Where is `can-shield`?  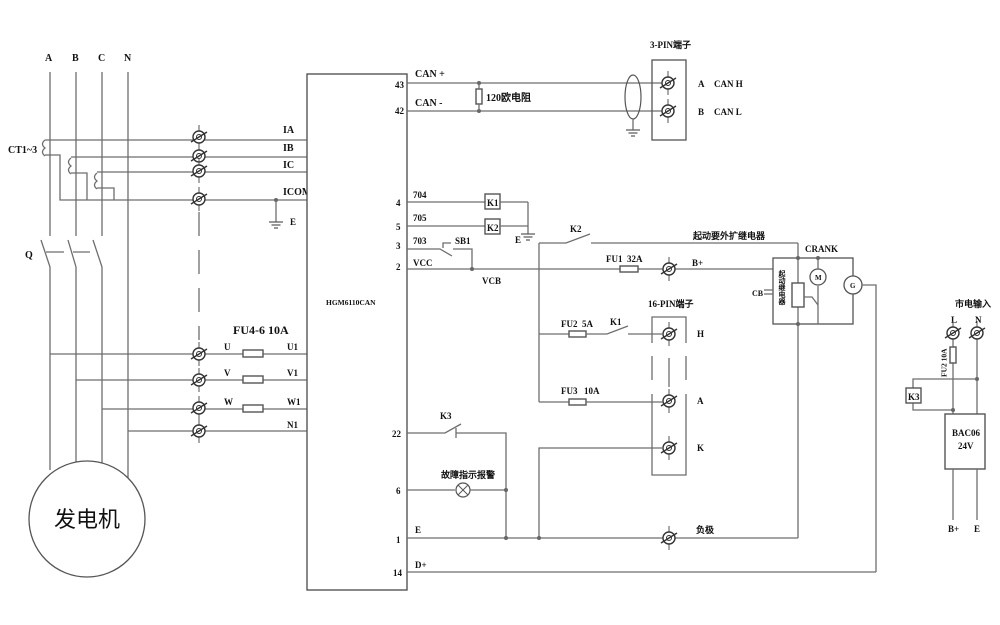 can-shield is located at coordinates (633, 97).